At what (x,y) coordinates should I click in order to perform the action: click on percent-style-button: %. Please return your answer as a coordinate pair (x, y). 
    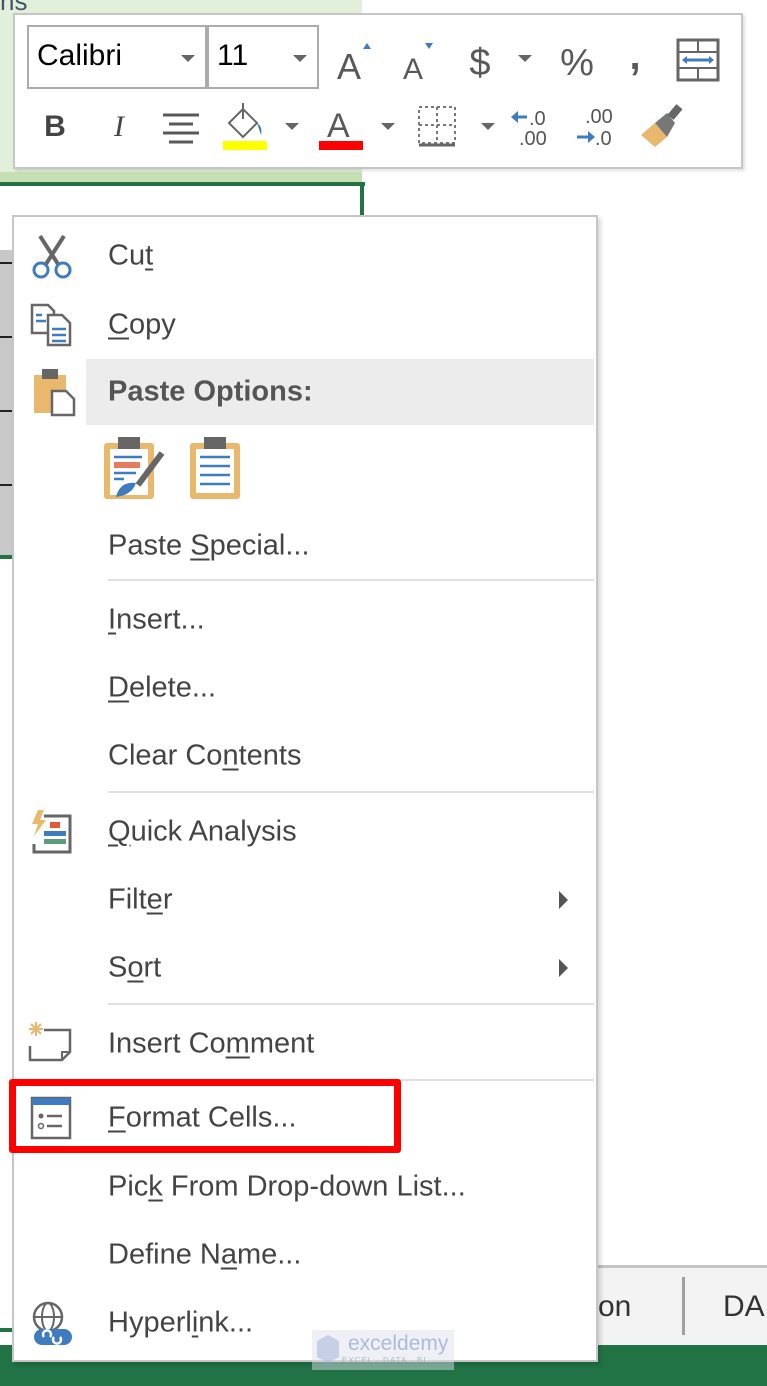
    Looking at the image, I should click on (577, 63).